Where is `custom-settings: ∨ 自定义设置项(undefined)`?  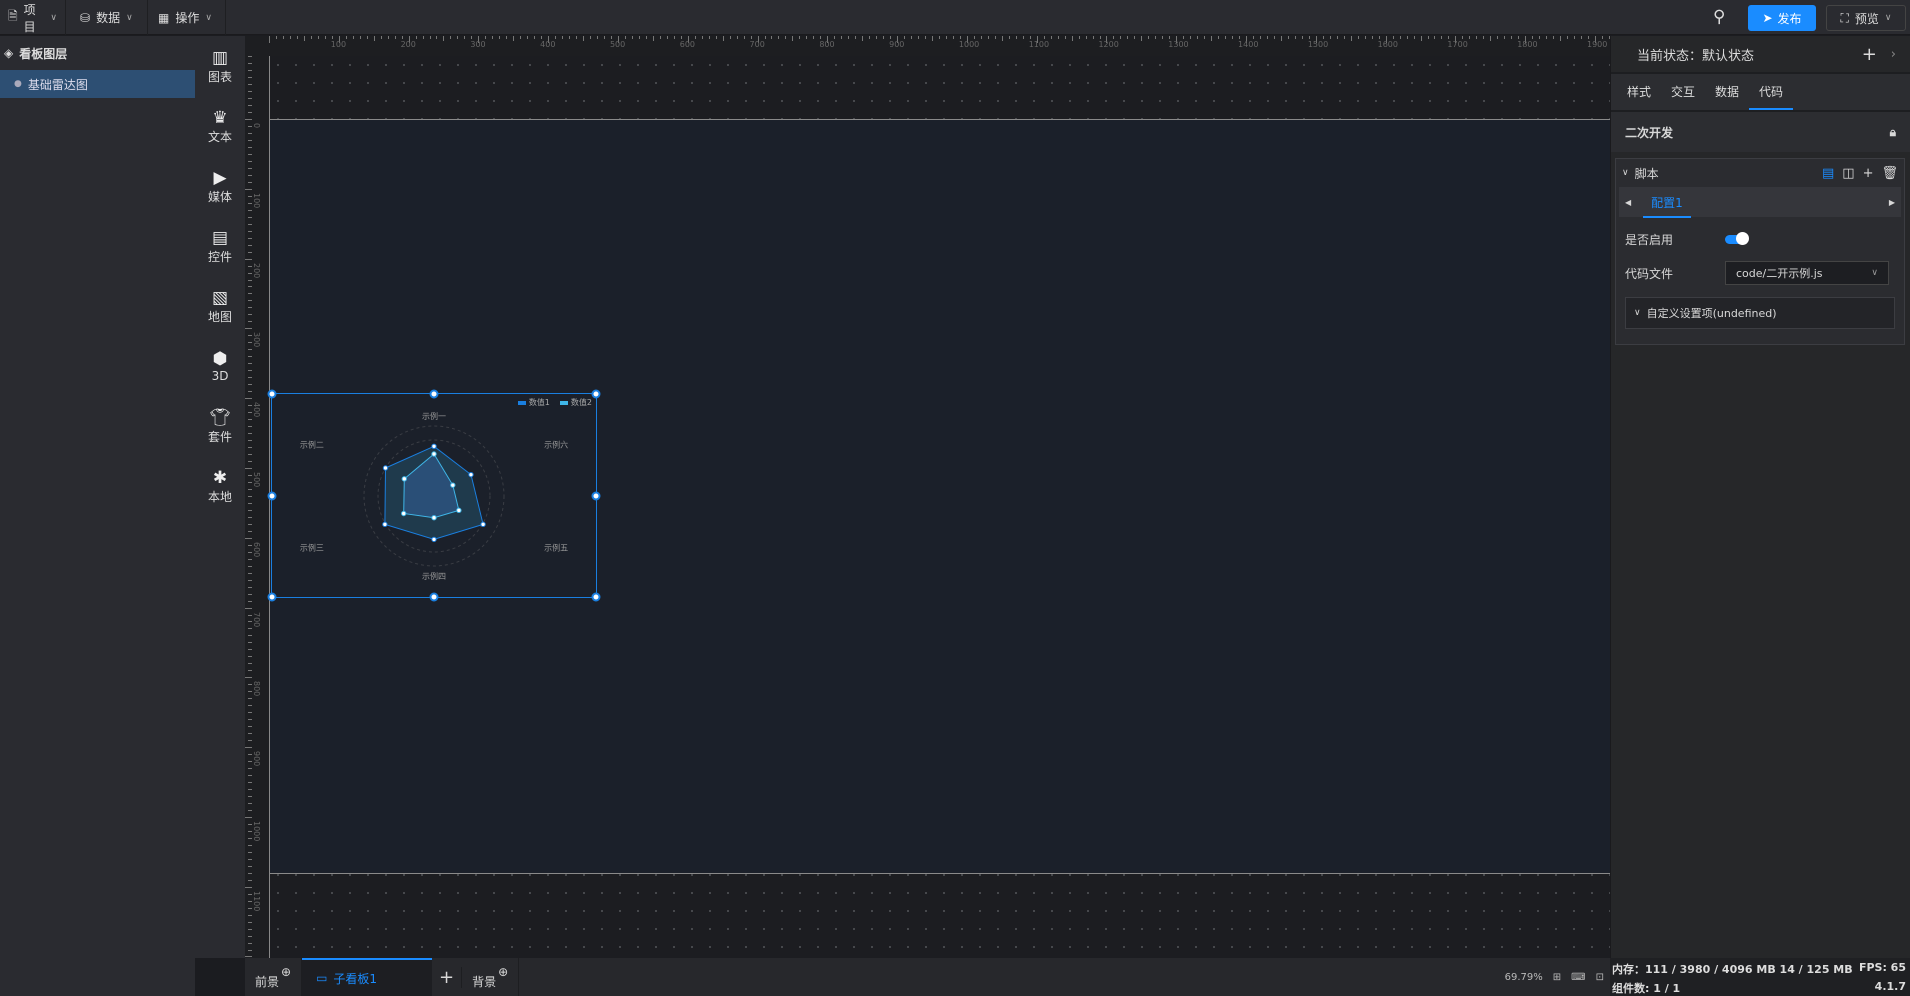 custom-settings: ∨ 自定义设置项(undefined) is located at coordinates (1760, 313).